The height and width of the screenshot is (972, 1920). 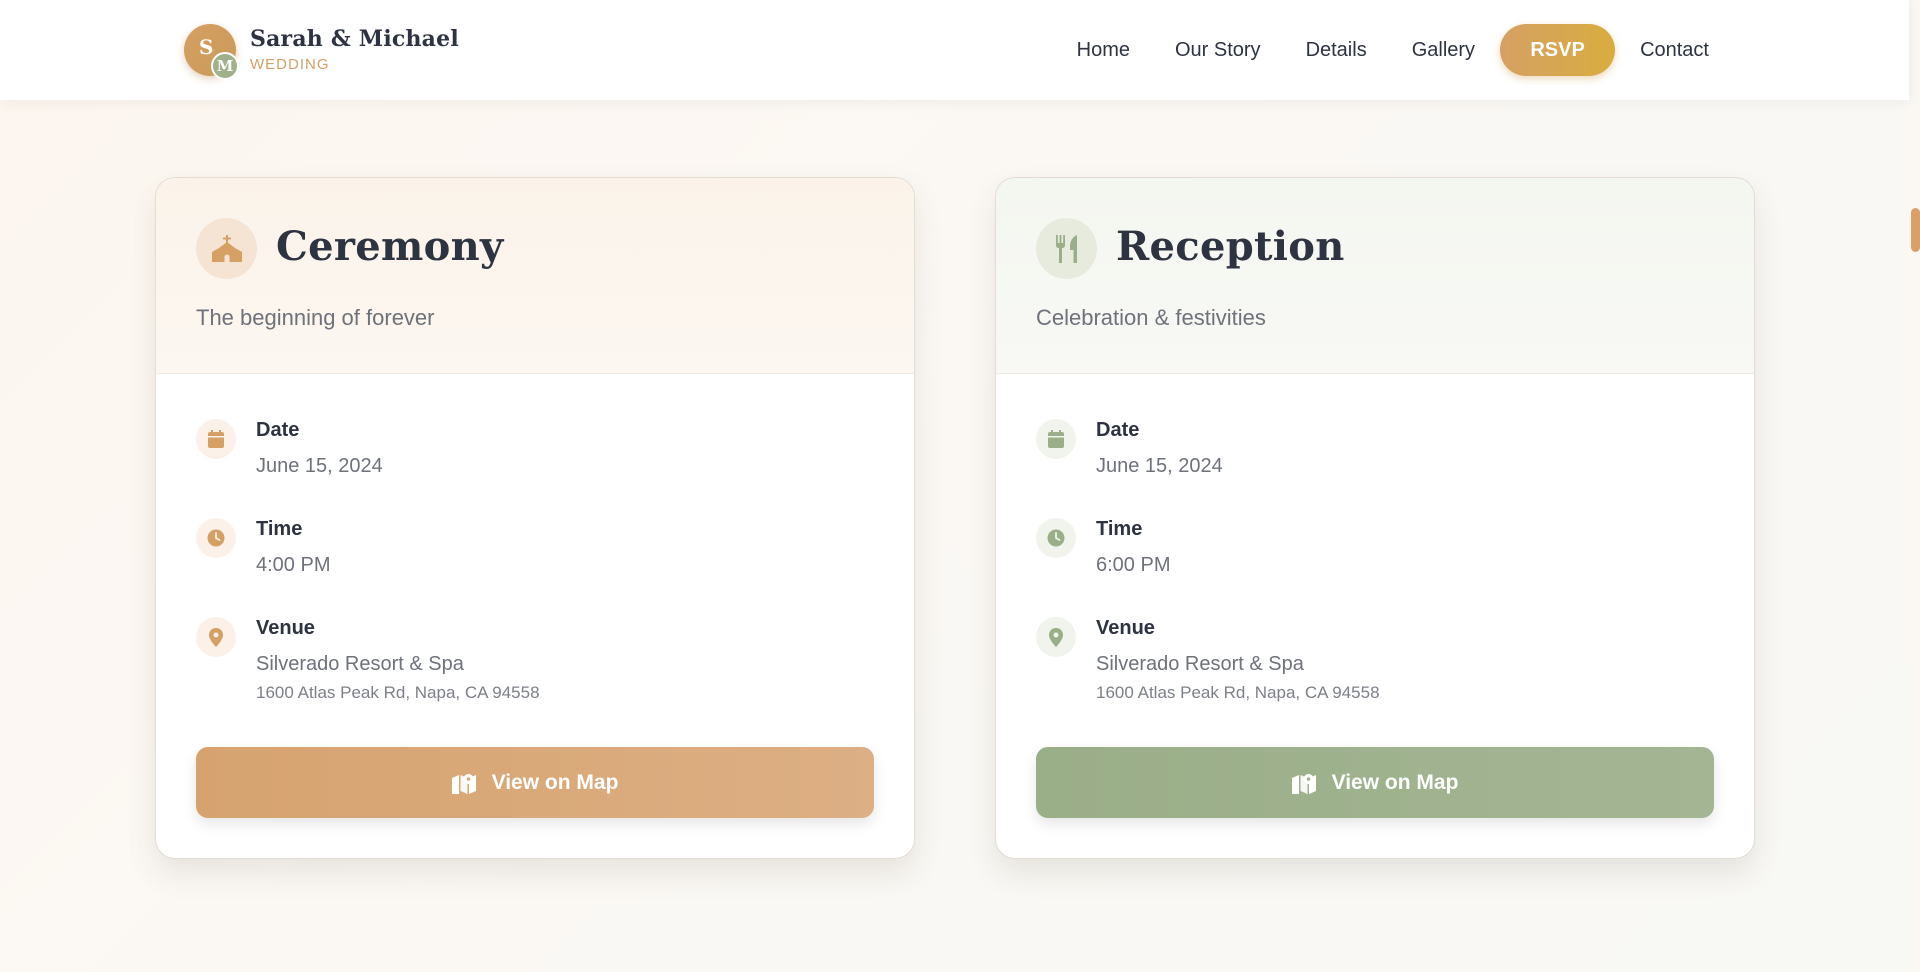 What do you see at coordinates (206, 47) in the screenshot?
I see `monogram-letter-s: S` at bounding box center [206, 47].